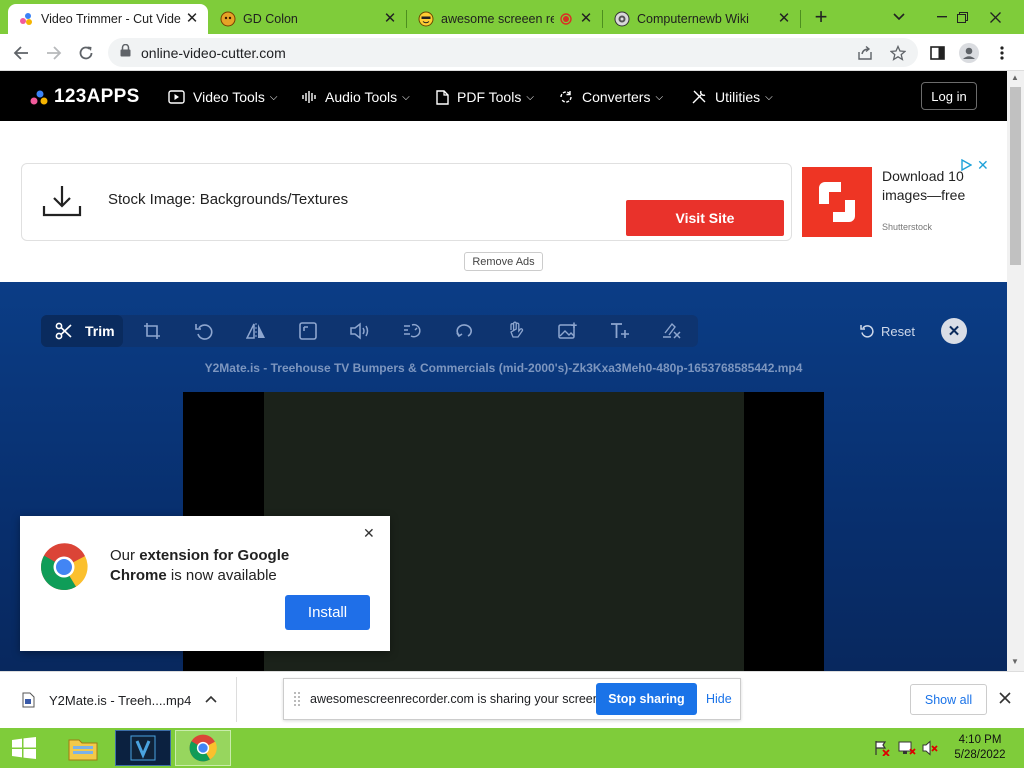 This screenshot has height=768, width=1024. What do you see at coordinates (24, 748) in the screenshot?
I see `start-windows-icon` at bounding box center [24, 748].